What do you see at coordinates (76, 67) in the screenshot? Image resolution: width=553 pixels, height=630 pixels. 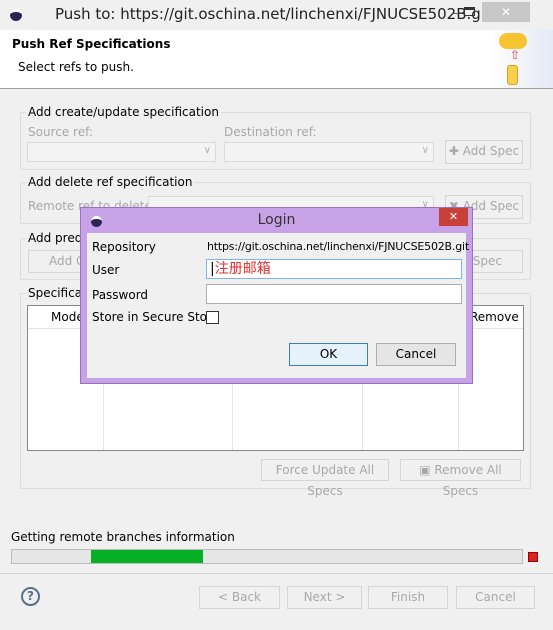 I see `page-subtitle: Select refs to push.` at bounding box center [76, 67].